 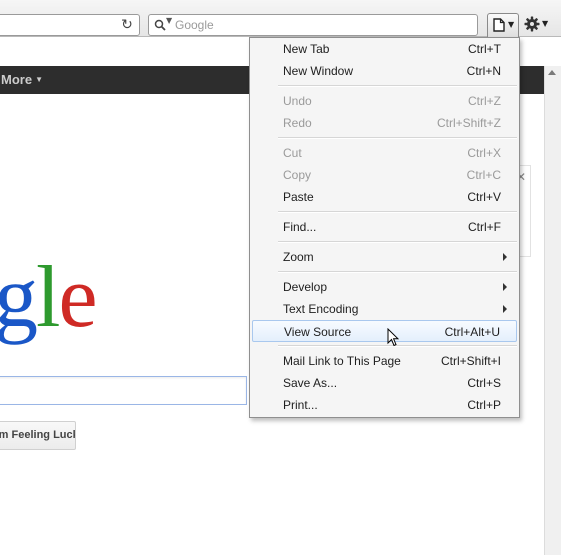 I want to click on menu-item-label: Copy, so click(x=297, y=175).